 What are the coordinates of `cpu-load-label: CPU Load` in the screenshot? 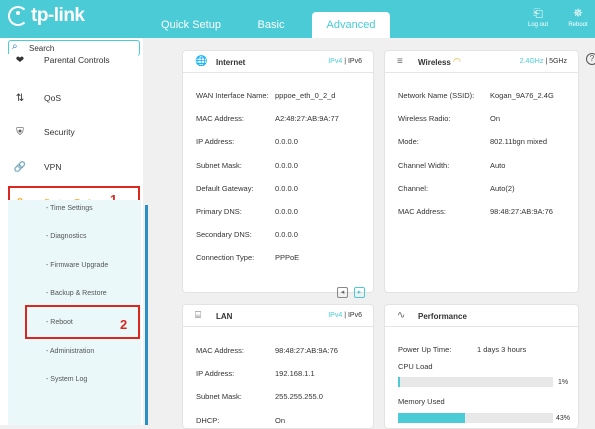 It's located at (415, 366).